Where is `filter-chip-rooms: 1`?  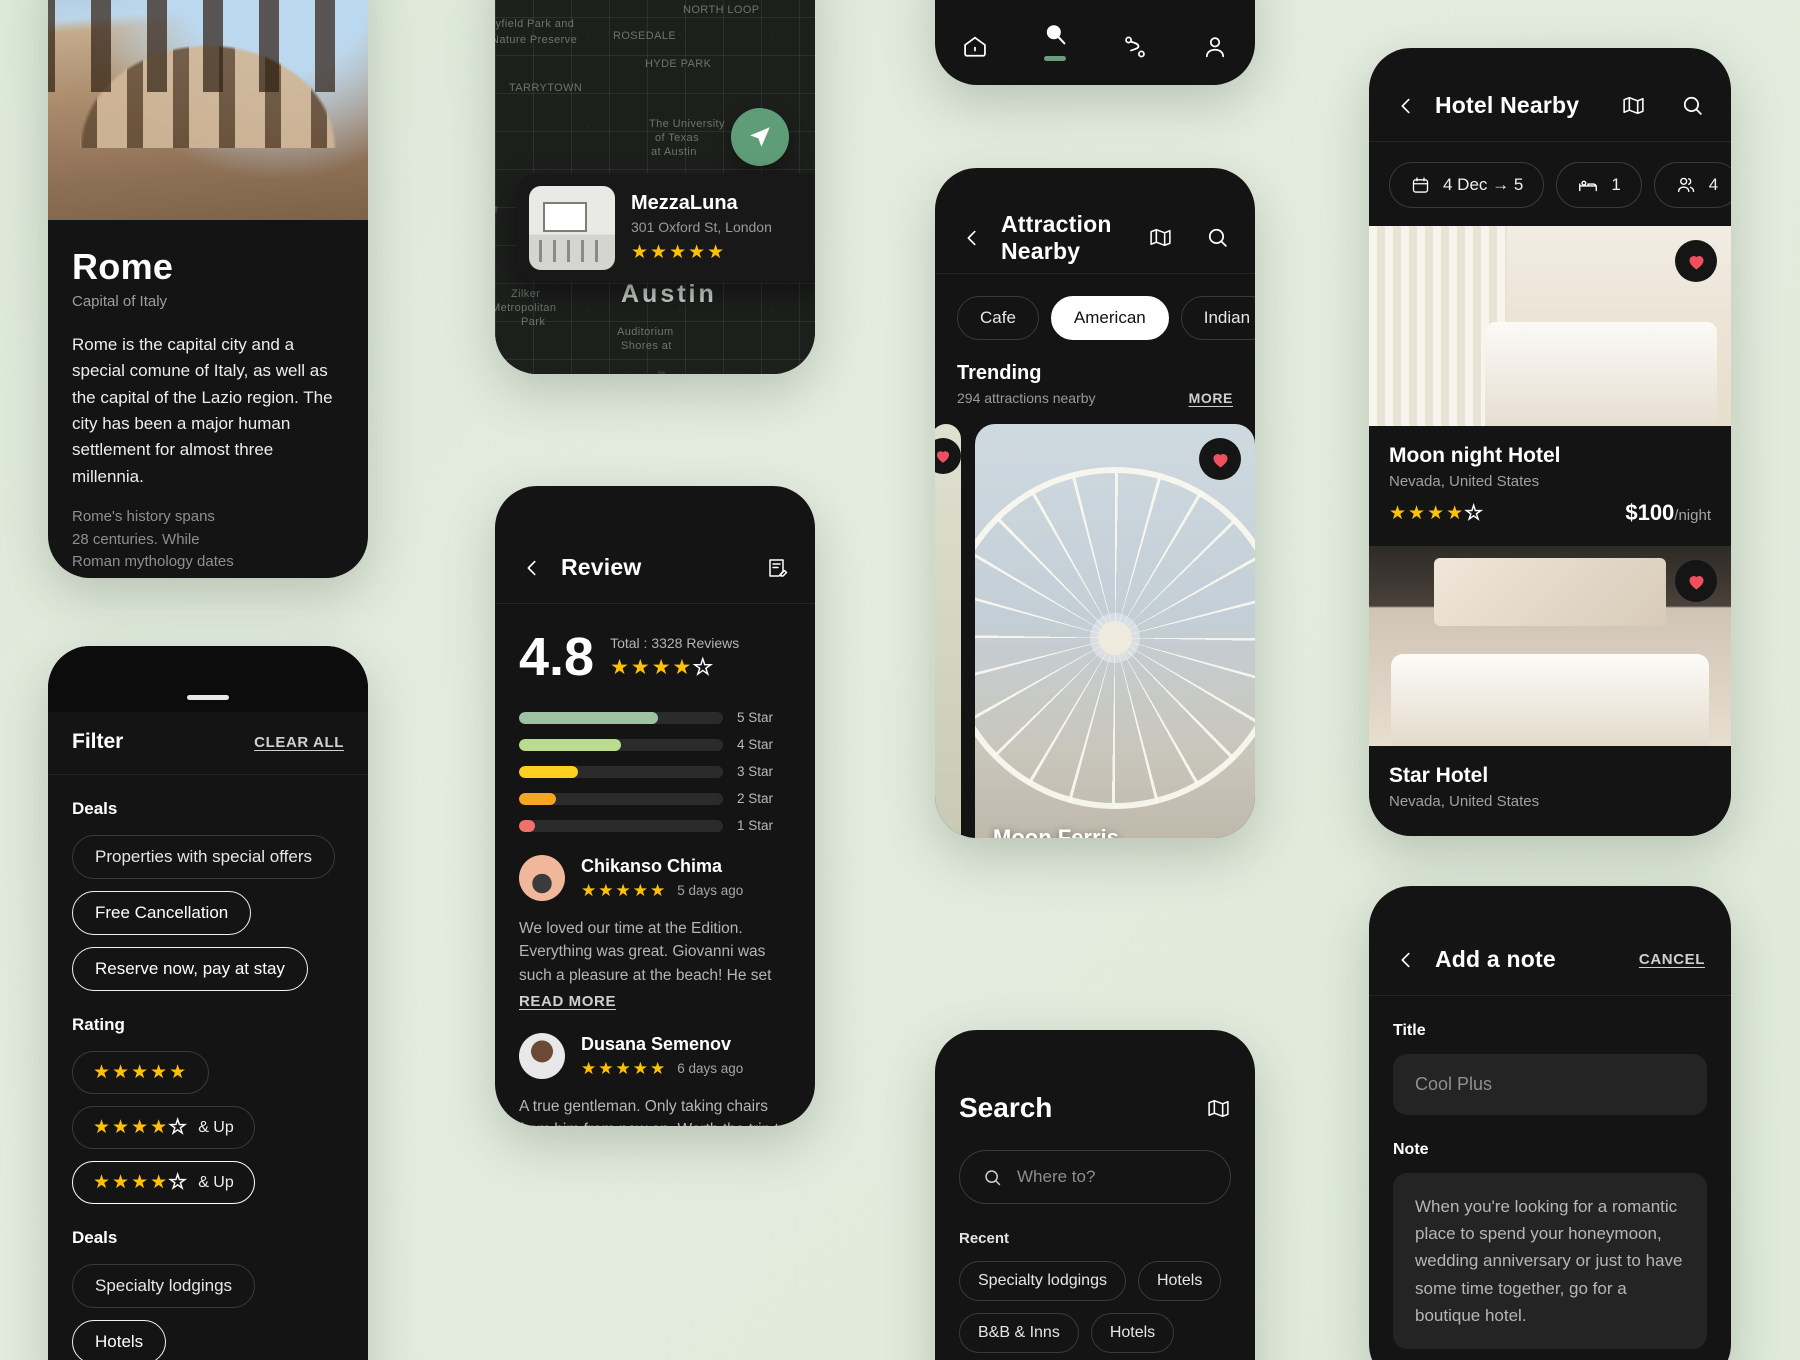 filter-chip-rooms: 1 is located at coordinates (1599, 185).